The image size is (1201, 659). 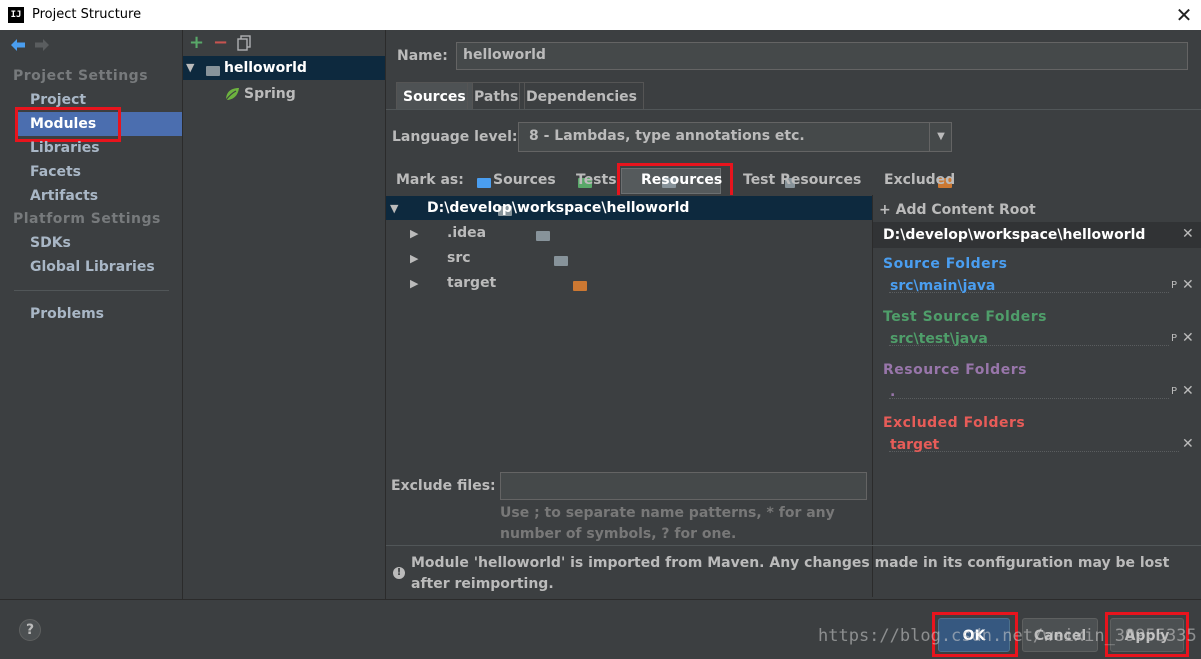 I want to click on dropdown-arrow-icon: ▼, so click(x=940, y=137).